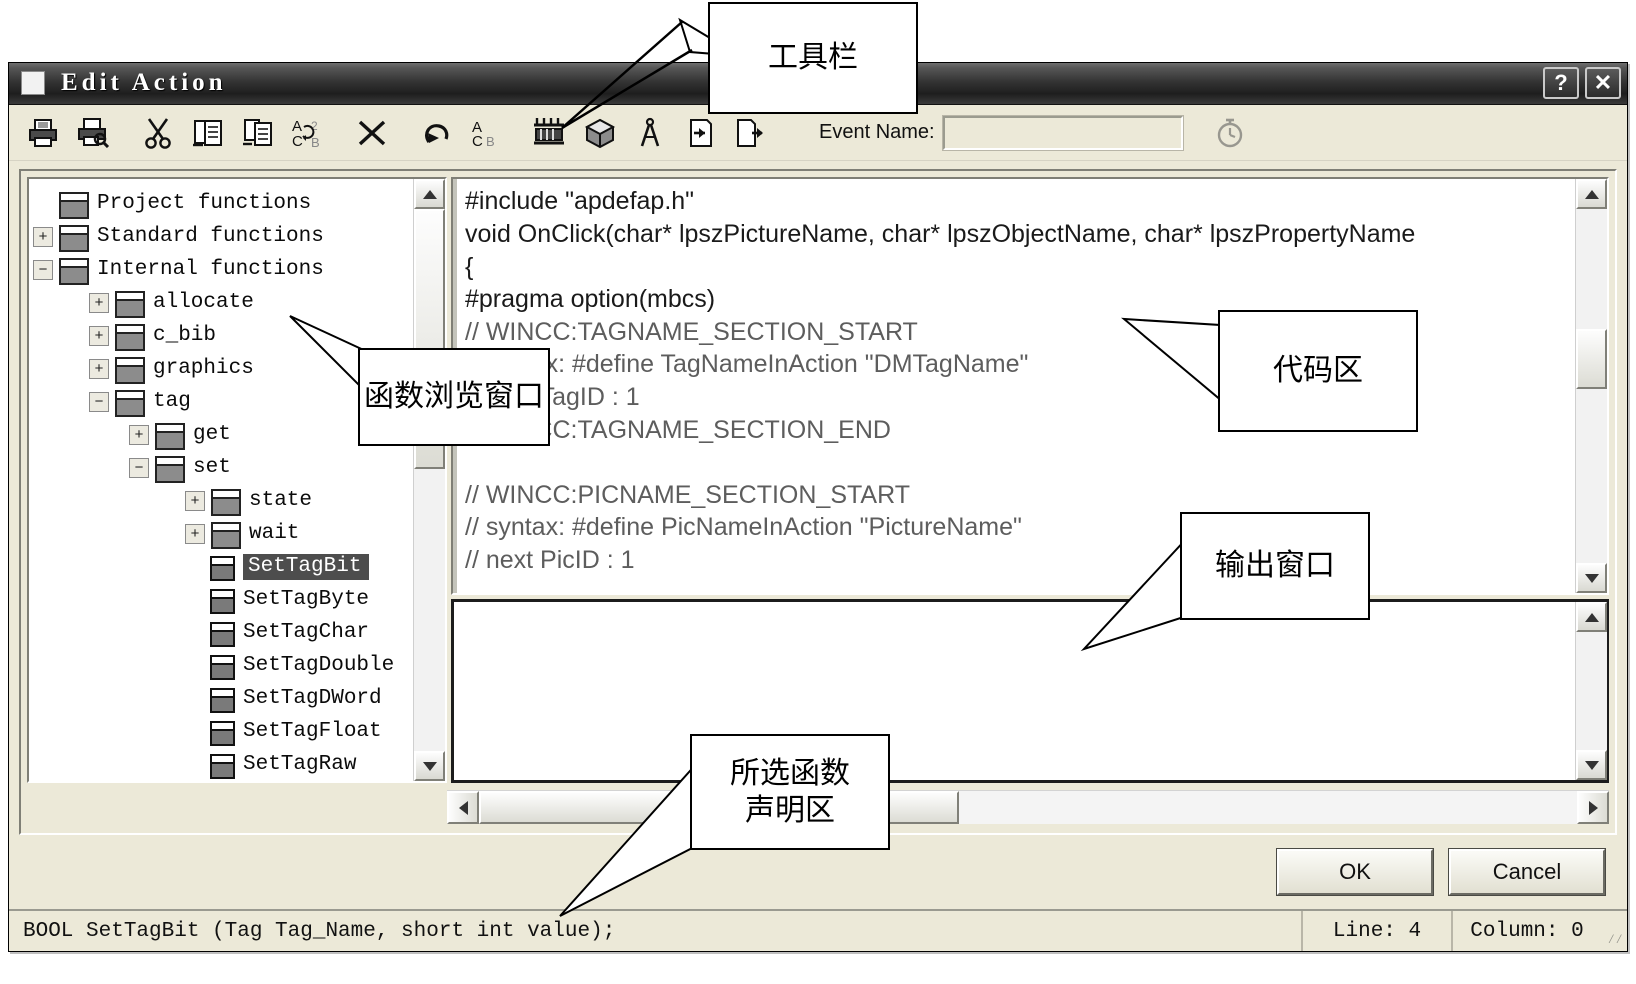 The height and width of the screenshot is (984, 1636). Describe the element at coordinates (600, 133) in the screenshot. I see `package-icon` at that location.